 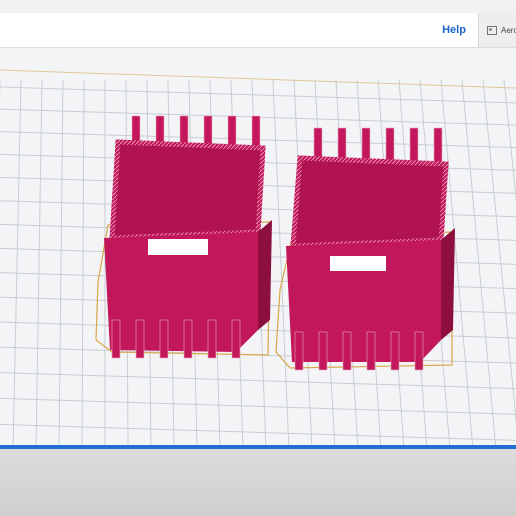 I want to click on app-button-label: Aero, so click(x=508, y=30).